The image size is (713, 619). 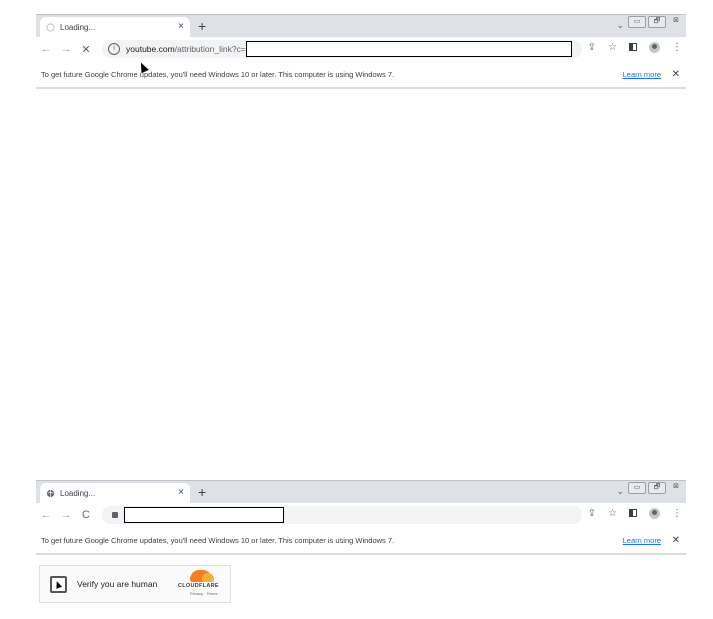 I want to click on cloudflare-wordmark: CLOUDFLARE, so click(x=198, y=586).